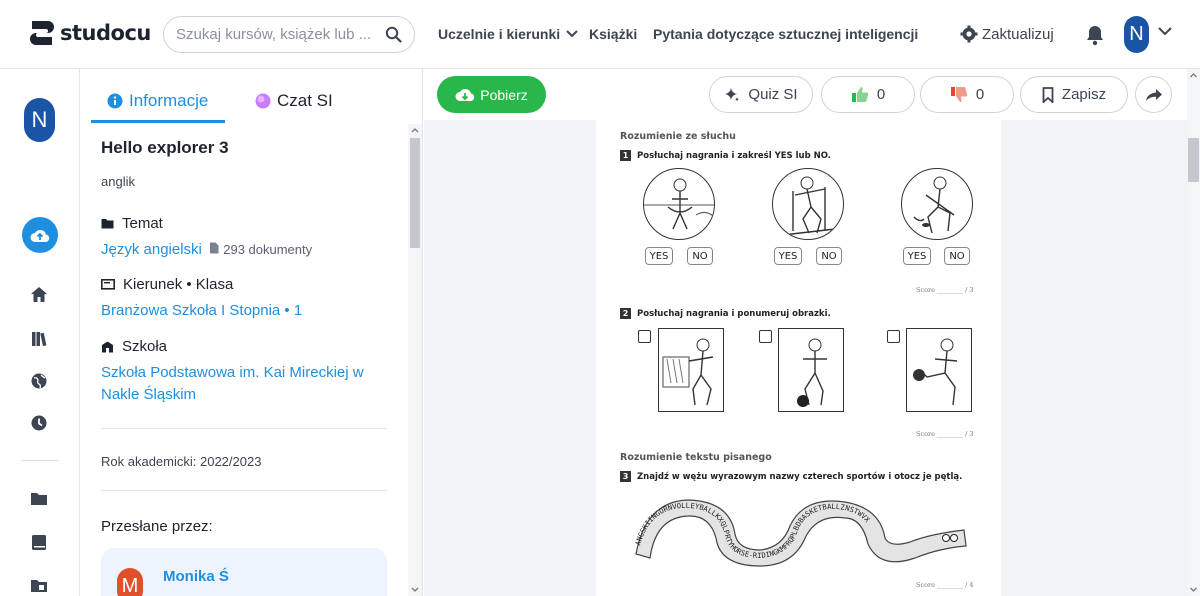 This screenshot has width=1200, height=596. What do you see at coordinates (732, 94) in the screenshot?
I see `sparkle-icon` at bounding box center [732, 94].